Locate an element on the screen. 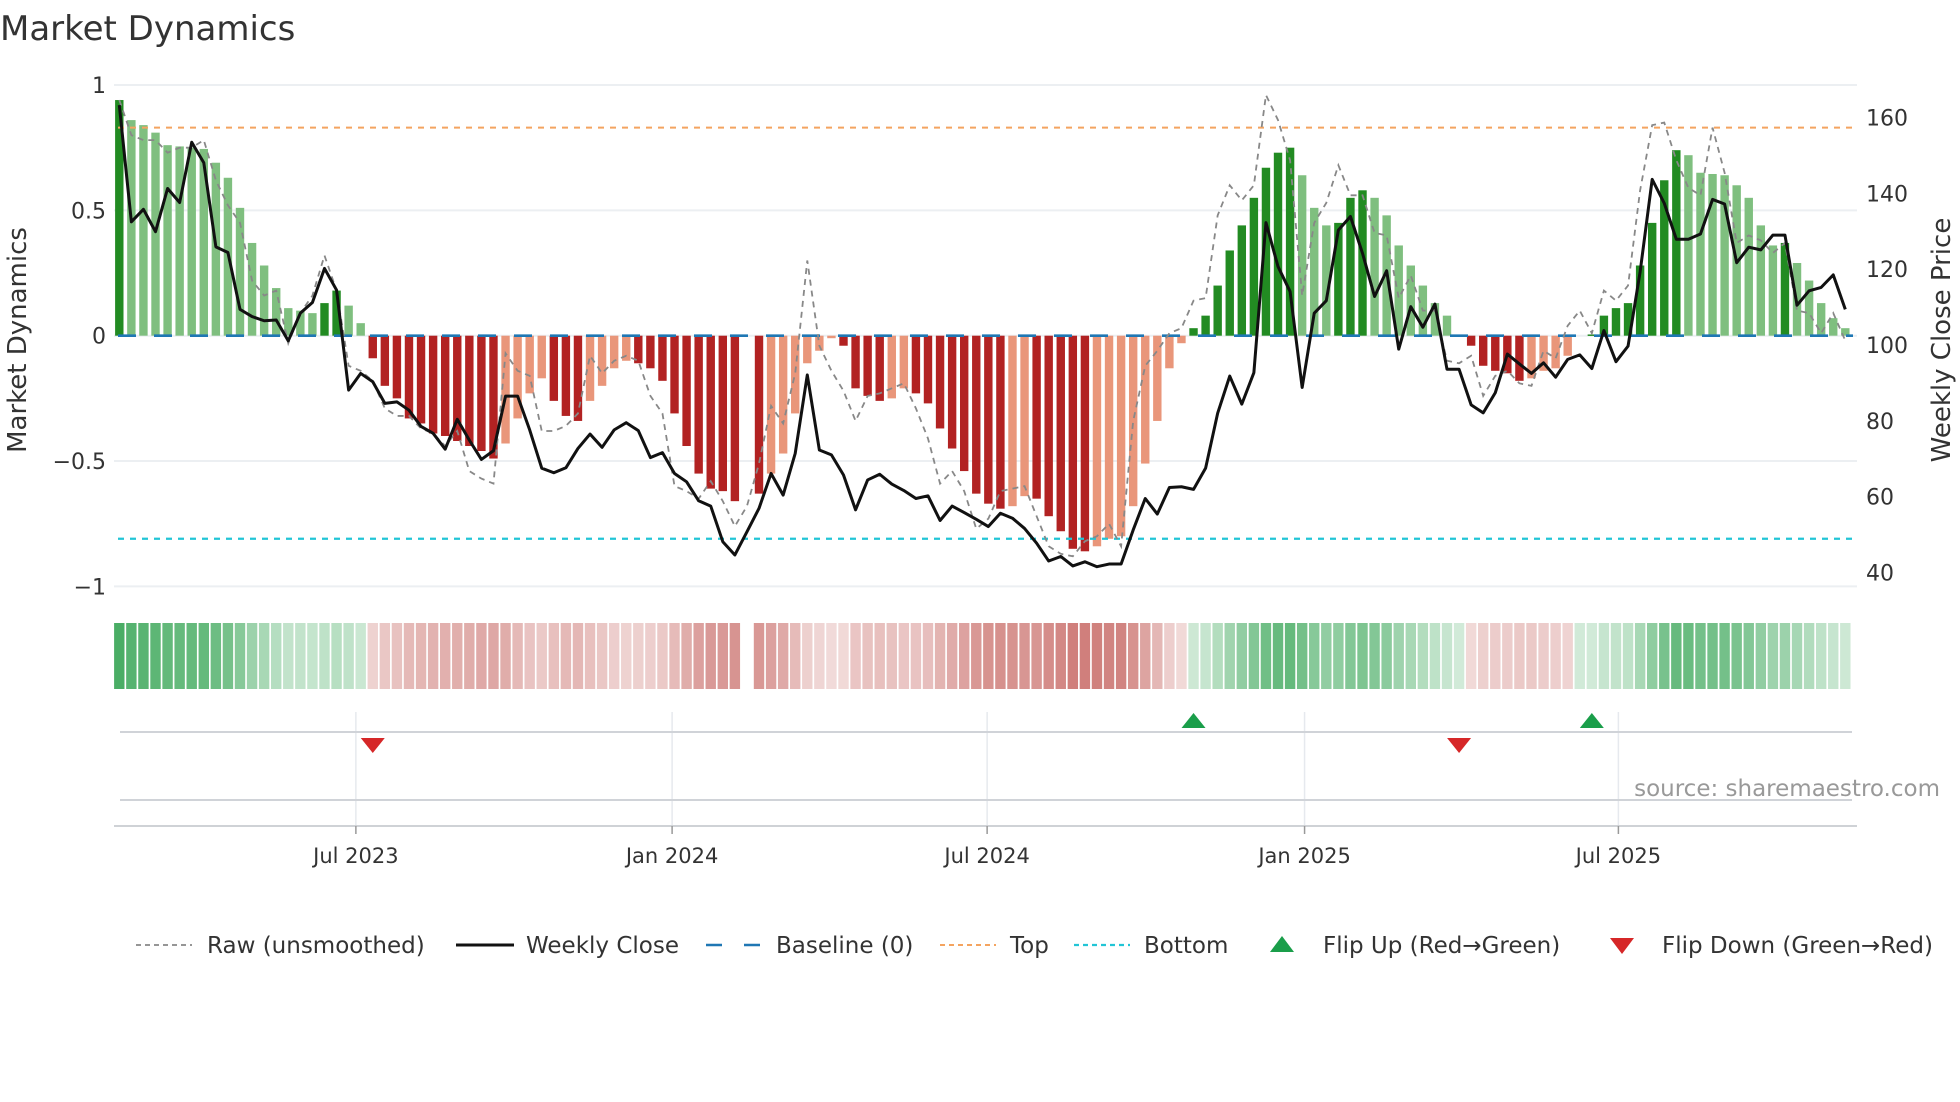 This screenshot has width=1960, height=1102. flip-up-marker is located at coordinates (1193, 720).